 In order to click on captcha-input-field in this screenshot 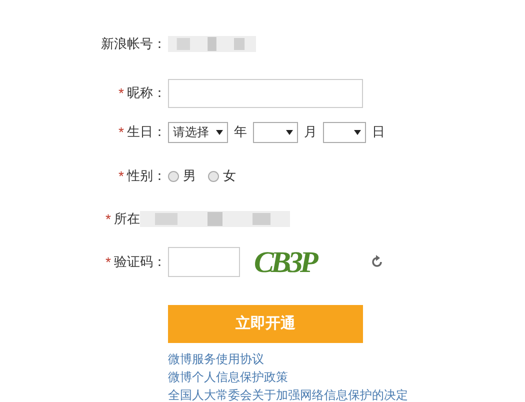, I will do `click(204, 262)`.